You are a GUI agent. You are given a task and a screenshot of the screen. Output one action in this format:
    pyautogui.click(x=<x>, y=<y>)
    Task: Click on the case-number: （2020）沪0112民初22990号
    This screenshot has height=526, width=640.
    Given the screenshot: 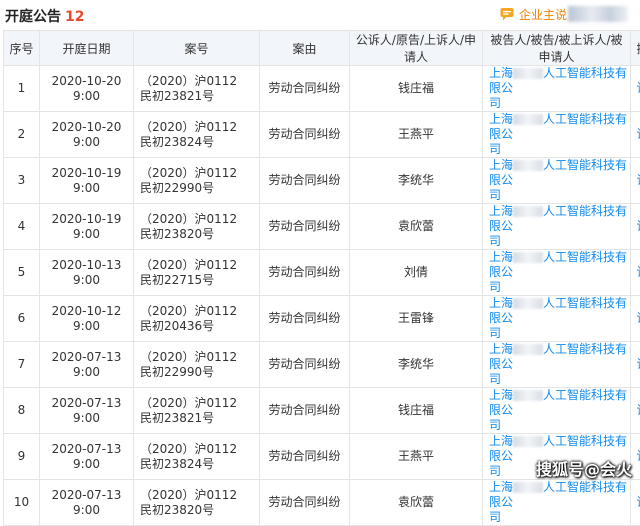 What is the action you would take?
    pyautogui.click(x=197, y=365)
    